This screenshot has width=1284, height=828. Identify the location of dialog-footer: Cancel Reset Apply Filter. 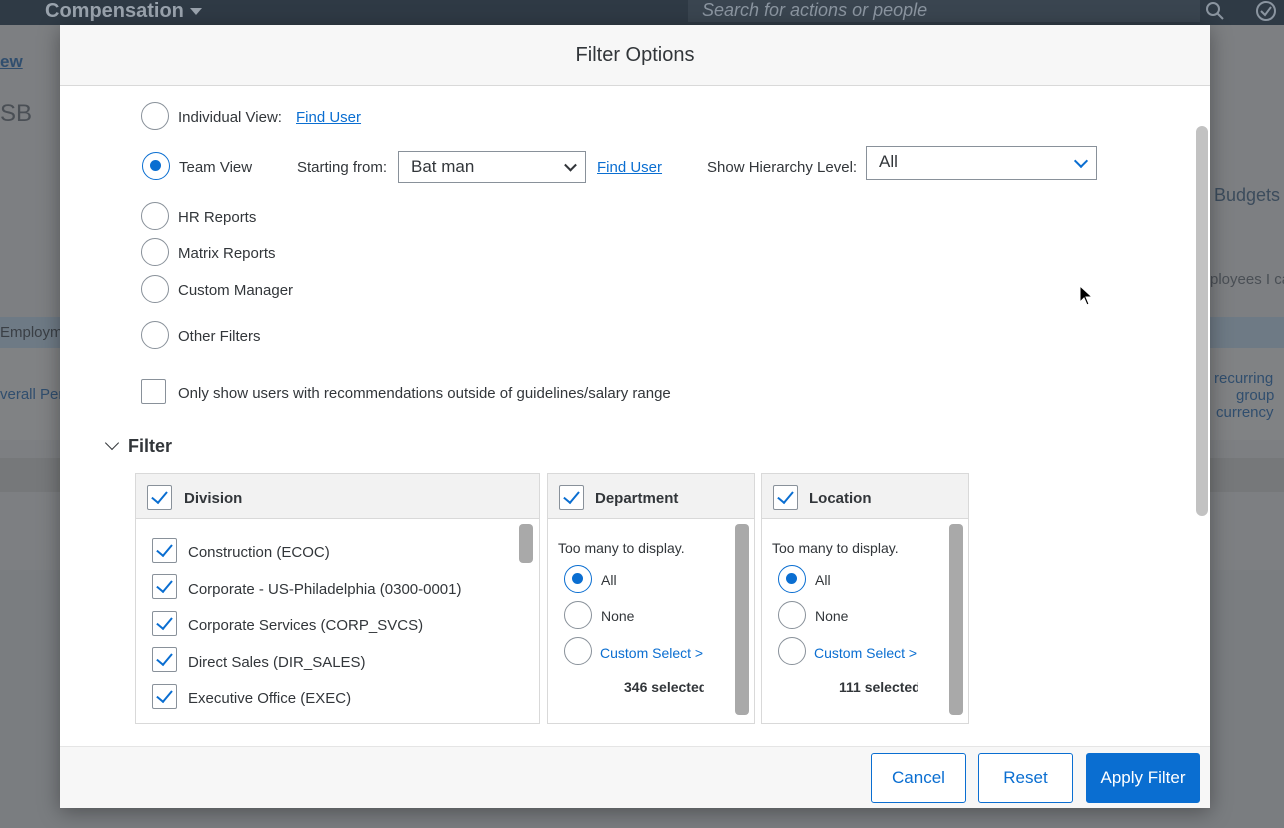
(635, 777).